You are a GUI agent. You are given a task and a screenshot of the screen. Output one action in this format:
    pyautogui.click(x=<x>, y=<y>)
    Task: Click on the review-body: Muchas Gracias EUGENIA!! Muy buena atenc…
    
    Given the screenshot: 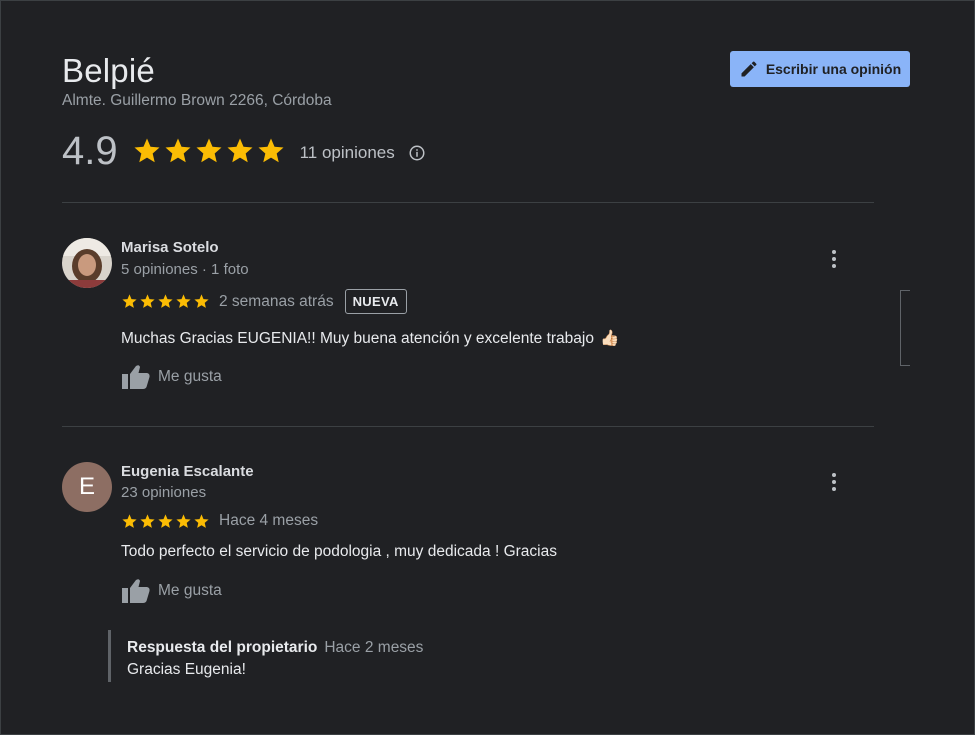 What is the action you would take?
    pyautogui.click(x=357, y=338)
    